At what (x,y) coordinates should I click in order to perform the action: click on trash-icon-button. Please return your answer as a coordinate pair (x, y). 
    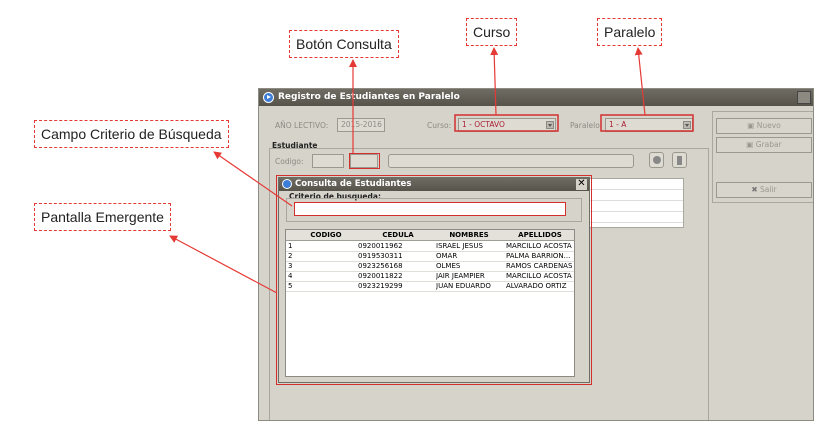
    Looking at the image, I should click on (679, 160).